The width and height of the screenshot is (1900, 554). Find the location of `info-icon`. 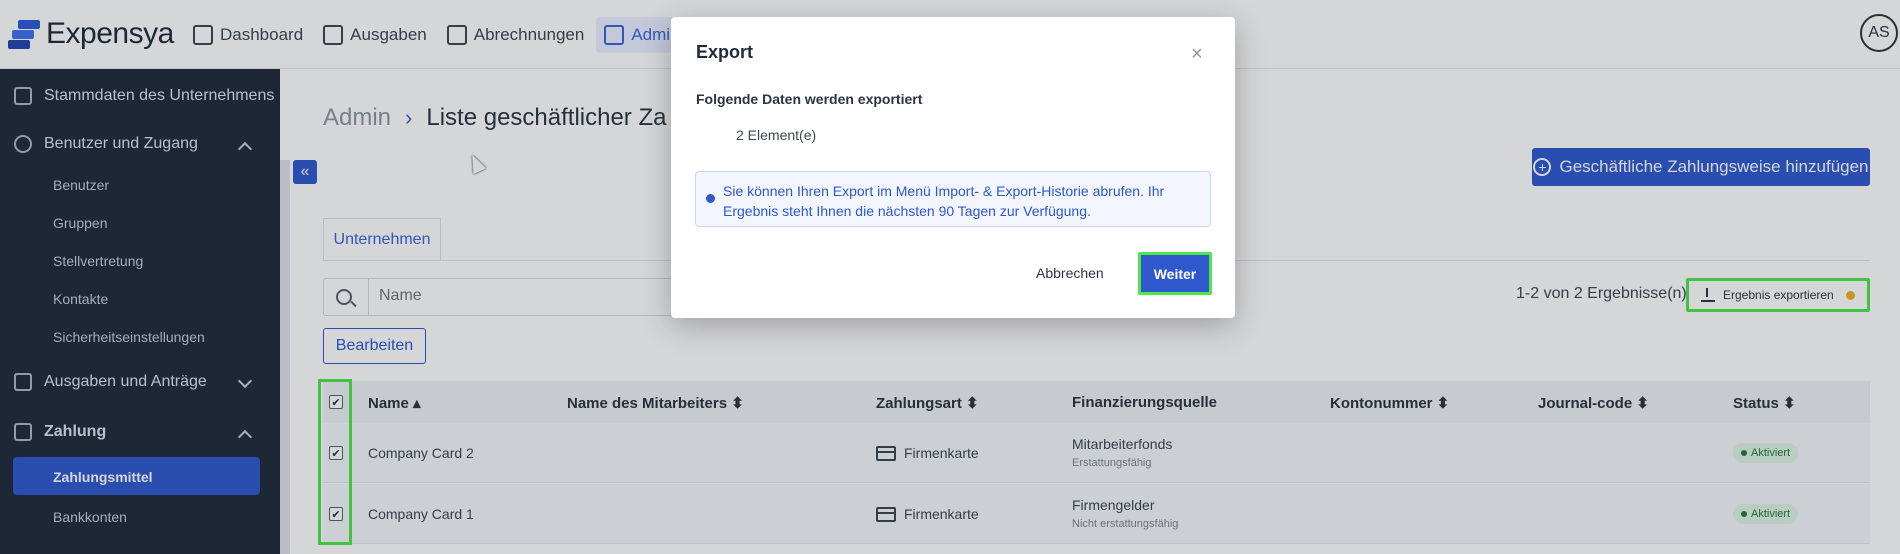

info-icon is located at coordinates (710, 198).